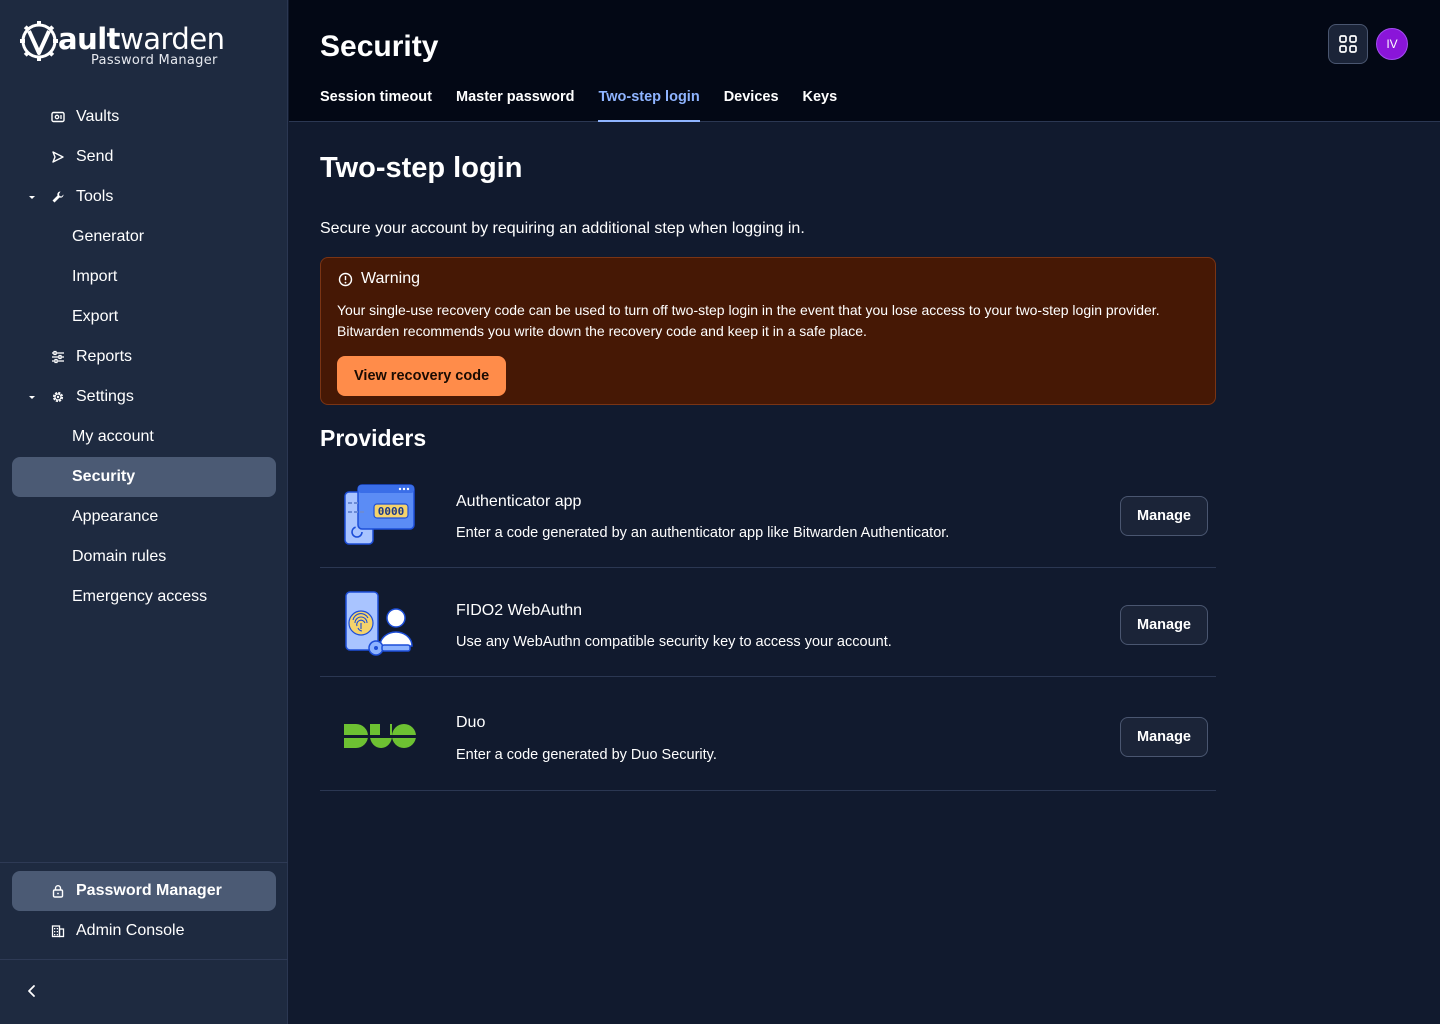 The width and height of the screenshot is (1440, 1024). I want to click on sidebar-item-appearance: Appearance, so click(144, 517).